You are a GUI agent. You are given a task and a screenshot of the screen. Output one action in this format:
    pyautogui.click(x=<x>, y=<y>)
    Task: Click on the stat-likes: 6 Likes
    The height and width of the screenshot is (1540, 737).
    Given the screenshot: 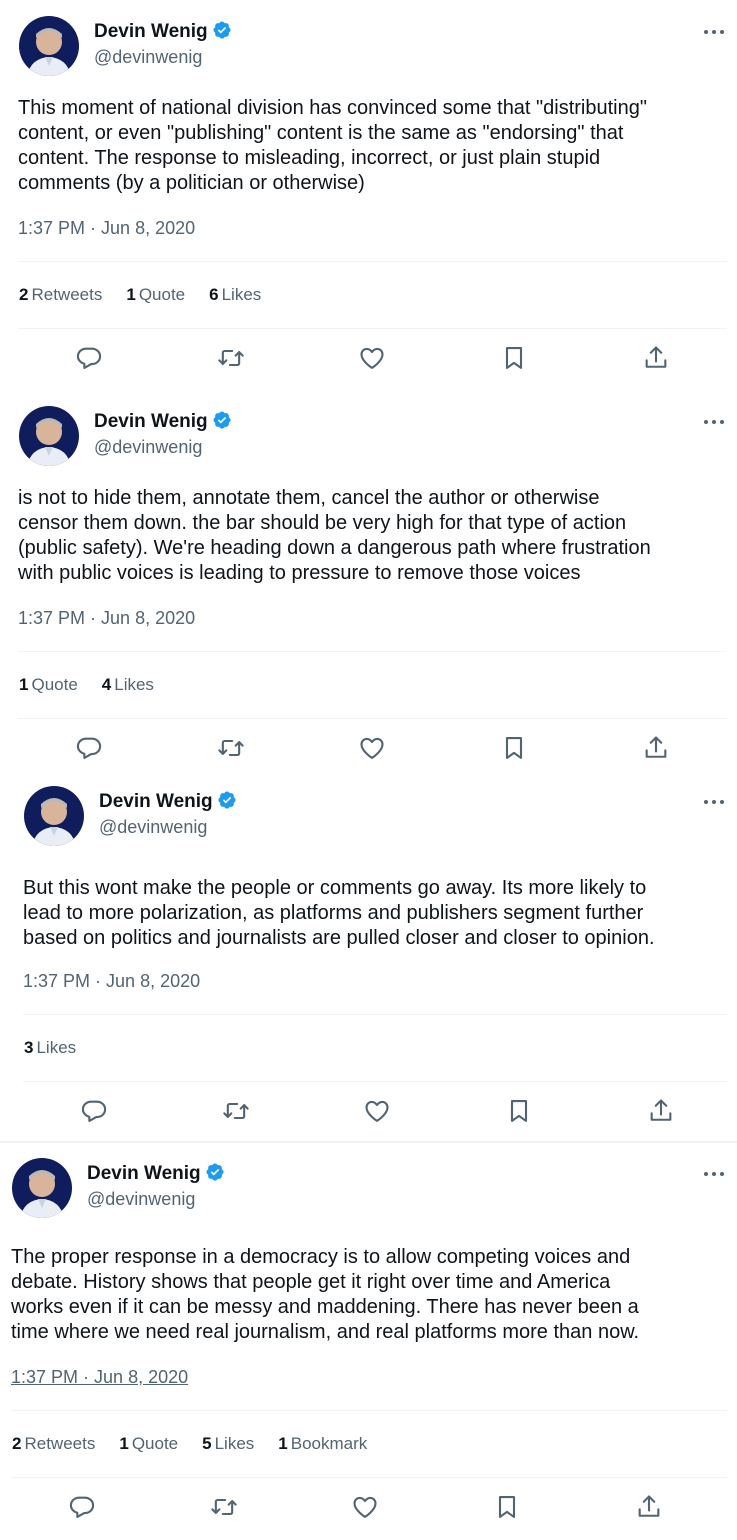 What is the action you would take?
    pyautogui.click(x=235, y=295)
    